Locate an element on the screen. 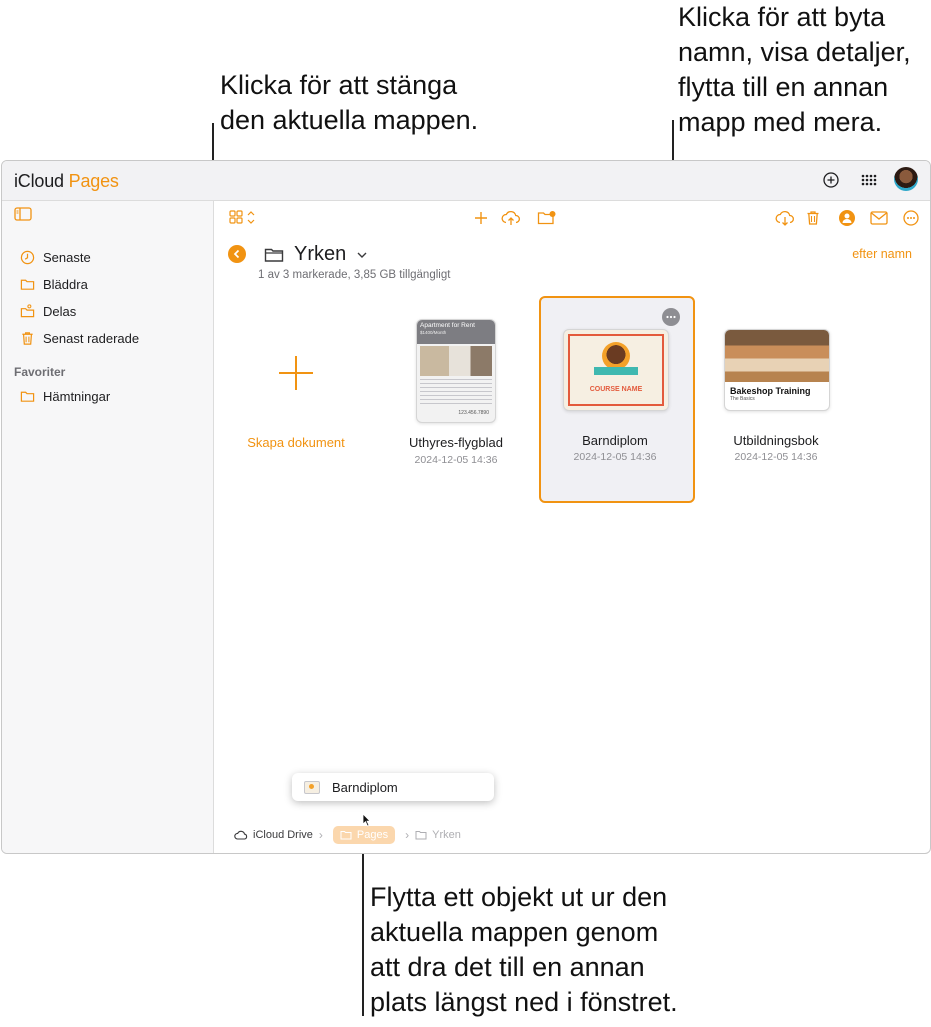 This screenshot has width=931, height=1027. folder-header-icon is located at coordinates (274, 257).